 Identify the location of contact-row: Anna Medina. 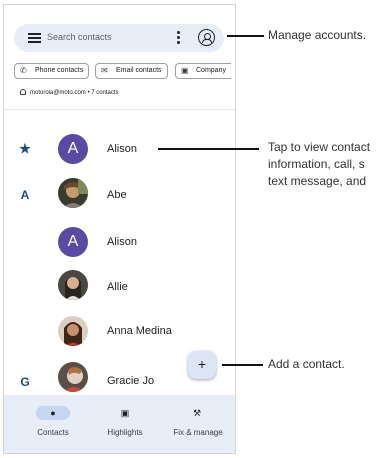
(119, 331).